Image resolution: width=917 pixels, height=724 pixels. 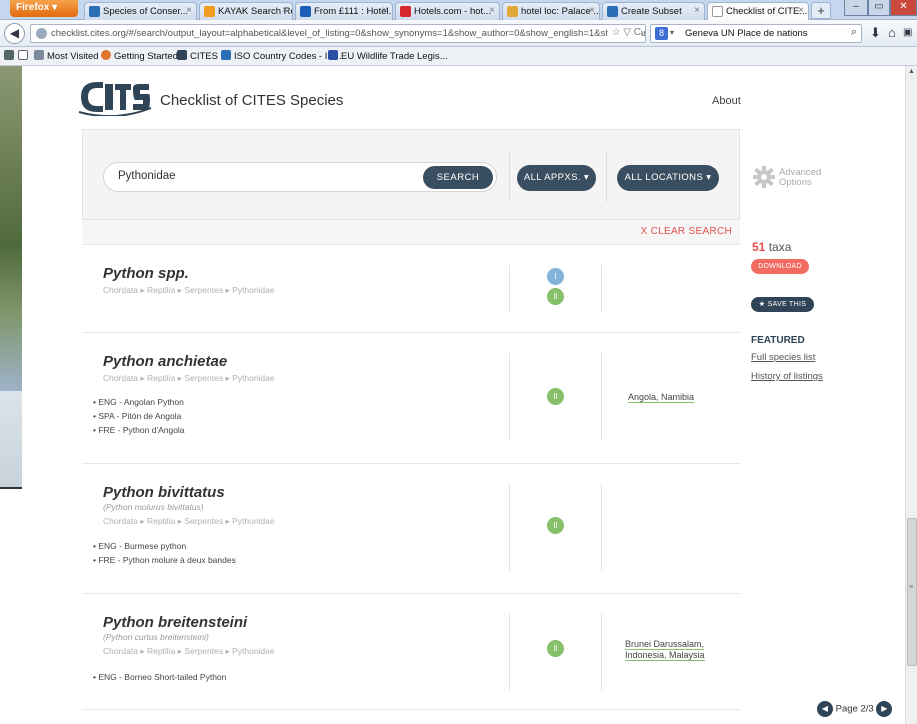 What do you see at coordinates (139, 430) in the screenshot?
I see `common-name: • FRE - Python d'Angola` at bounding box center [139, 430].